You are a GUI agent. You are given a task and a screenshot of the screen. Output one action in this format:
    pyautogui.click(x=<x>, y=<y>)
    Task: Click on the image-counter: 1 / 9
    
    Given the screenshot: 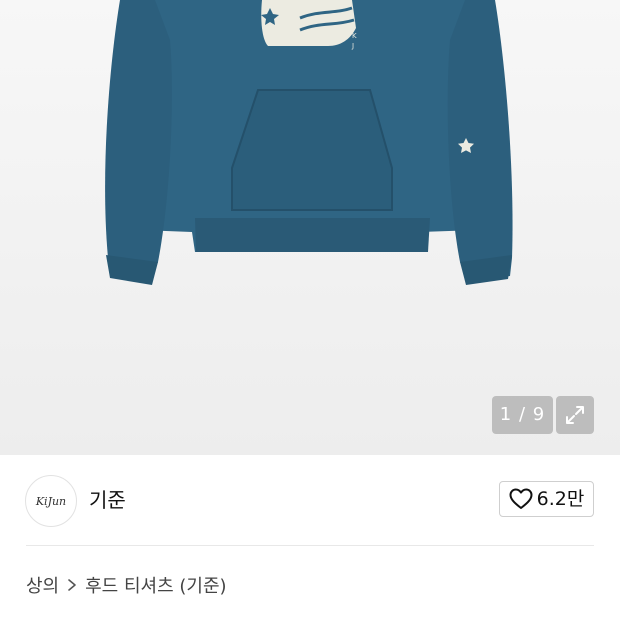 What is the action you would take?
    pyautogui.click(x=522, y=415)
    